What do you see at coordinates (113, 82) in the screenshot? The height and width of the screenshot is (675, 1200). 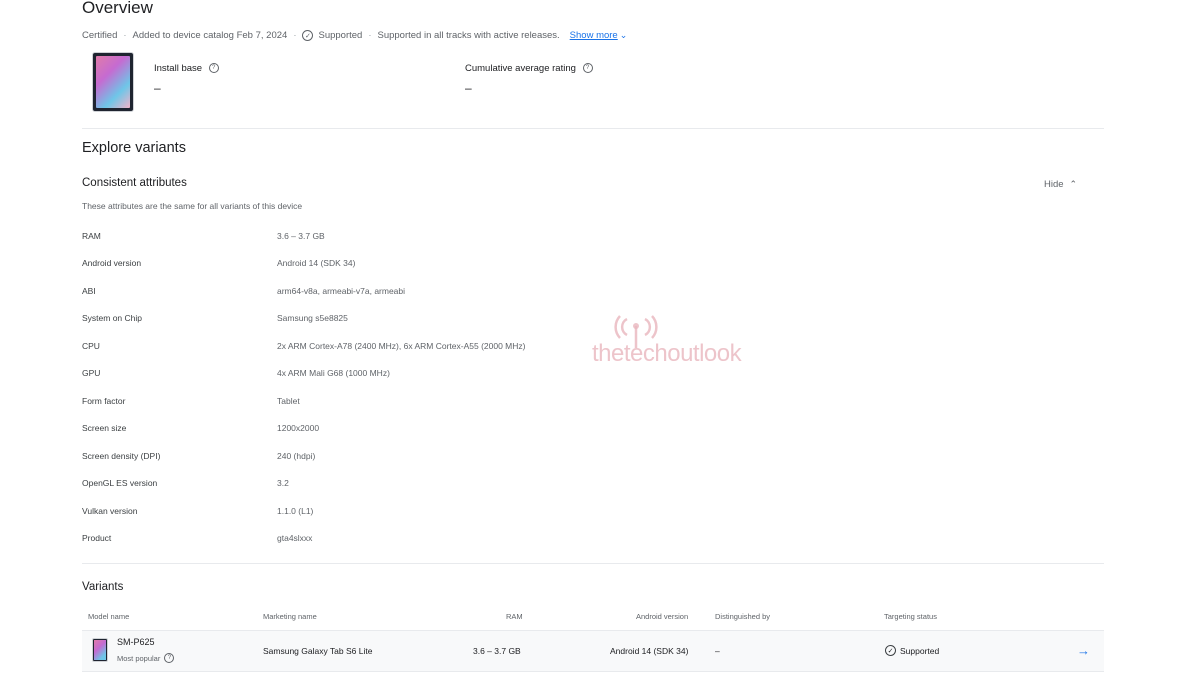 I see `device-image` at bounding box center [113, 82].